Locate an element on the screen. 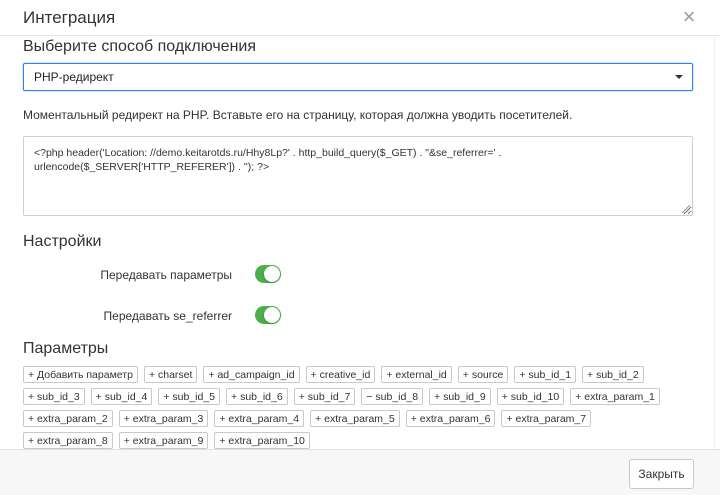  close-button: Закрыть is located at coordinates (661, 474).